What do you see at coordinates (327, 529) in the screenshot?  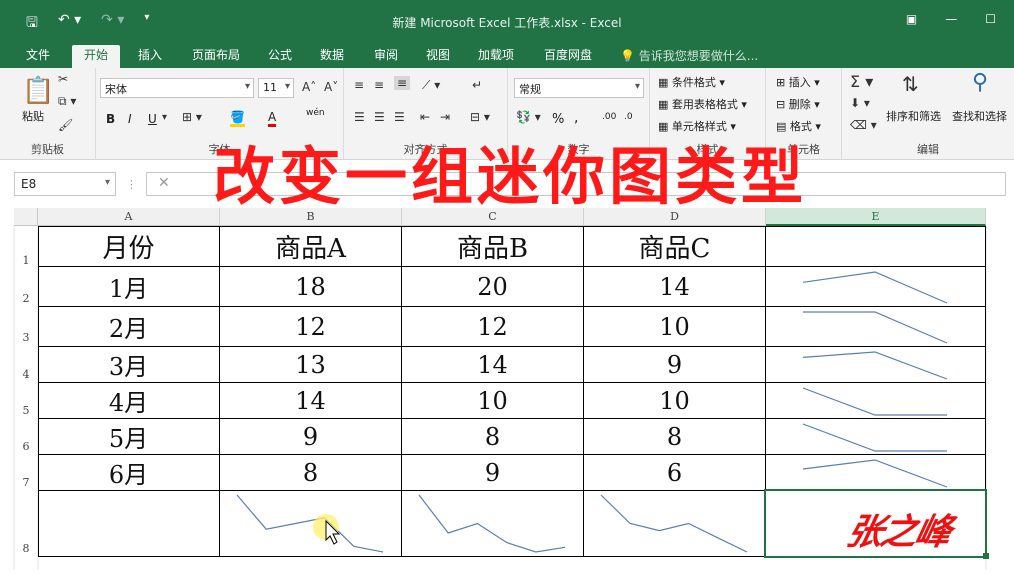 I see `mouse-cursor` at bounding box center [327, 529].